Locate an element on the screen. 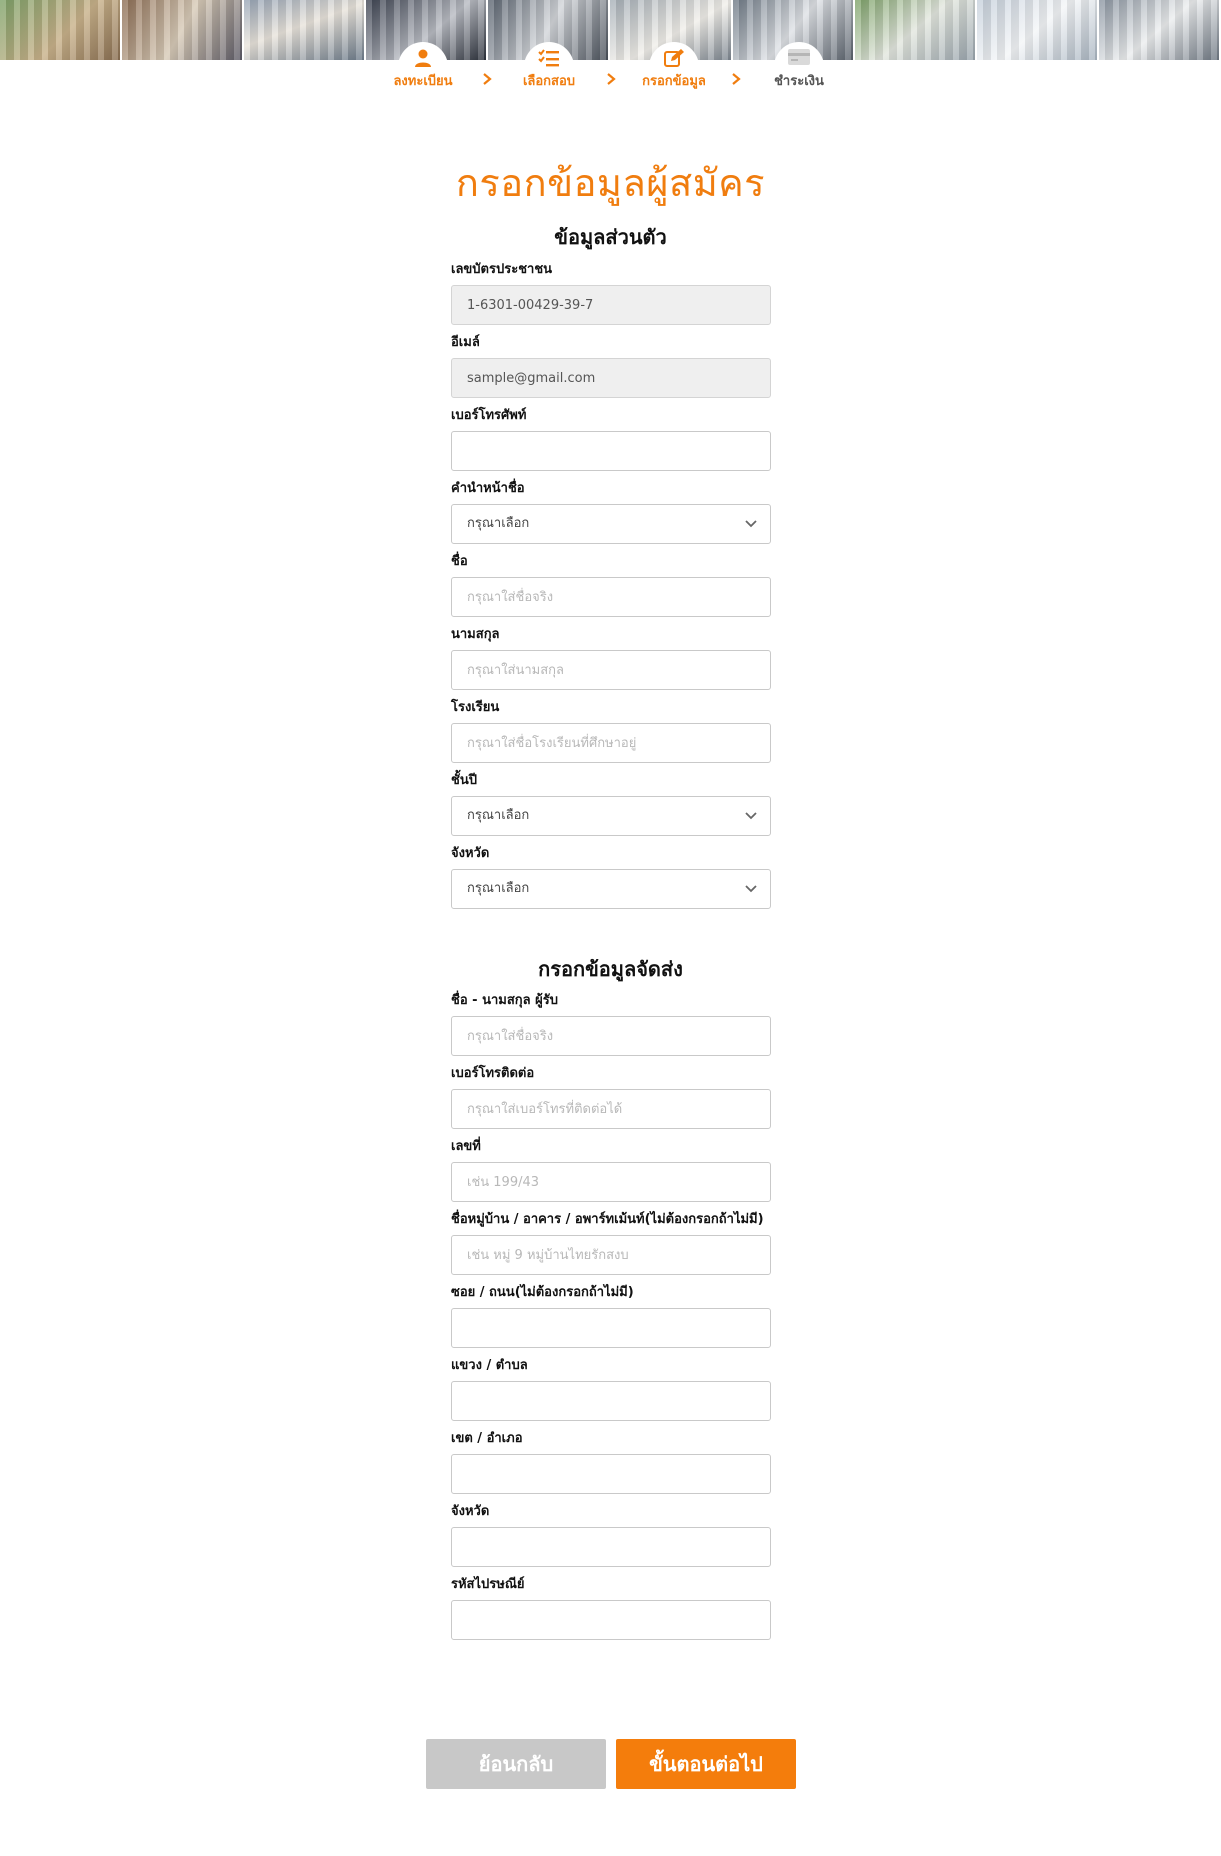 This screenshot has height=1856, width=1221. field-label: ชื่อ is located at coordinates (459, 561).